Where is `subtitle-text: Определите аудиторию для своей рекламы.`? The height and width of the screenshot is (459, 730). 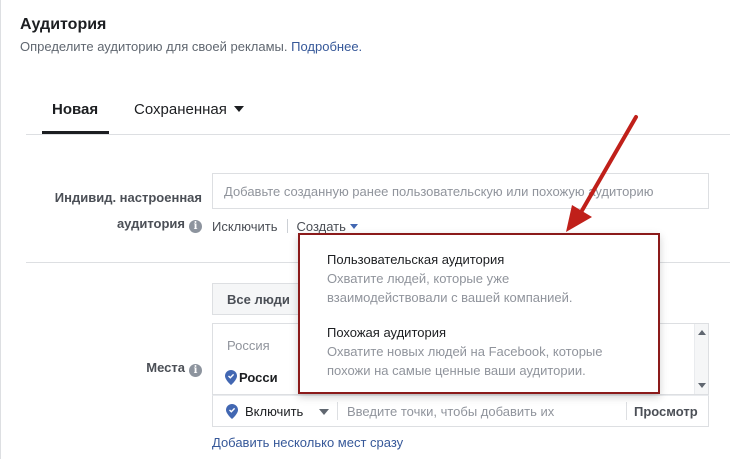 subtitle-text: Определите аудиторию для своей рекламы. is located at coordinates (154, 46).